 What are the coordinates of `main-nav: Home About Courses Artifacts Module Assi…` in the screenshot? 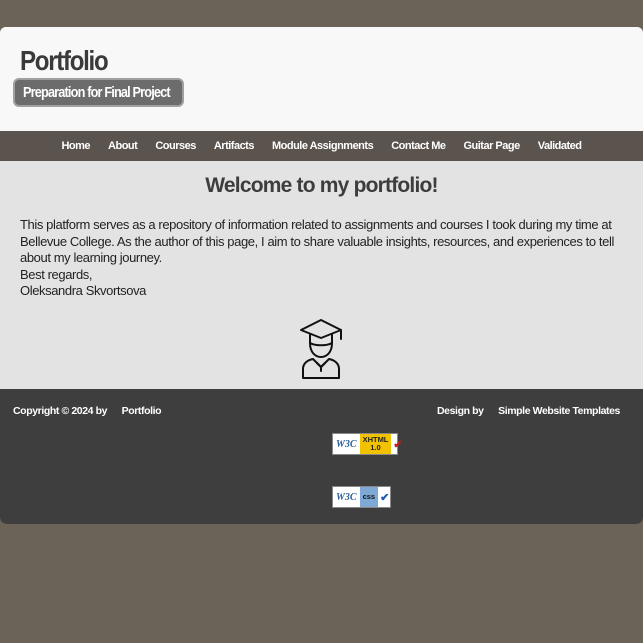 It's located at (321, 146).